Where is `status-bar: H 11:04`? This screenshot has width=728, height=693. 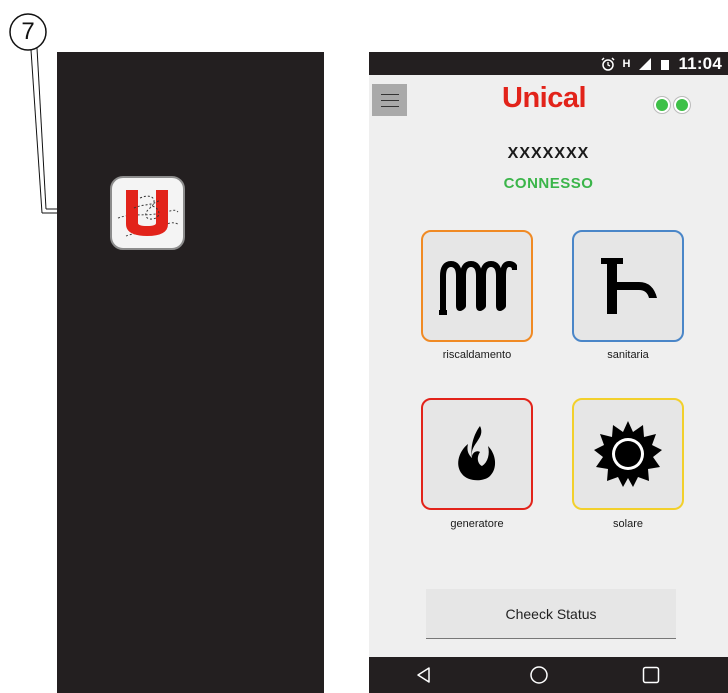 status-bar: H 11:04 is located at coordinates (548, 63).